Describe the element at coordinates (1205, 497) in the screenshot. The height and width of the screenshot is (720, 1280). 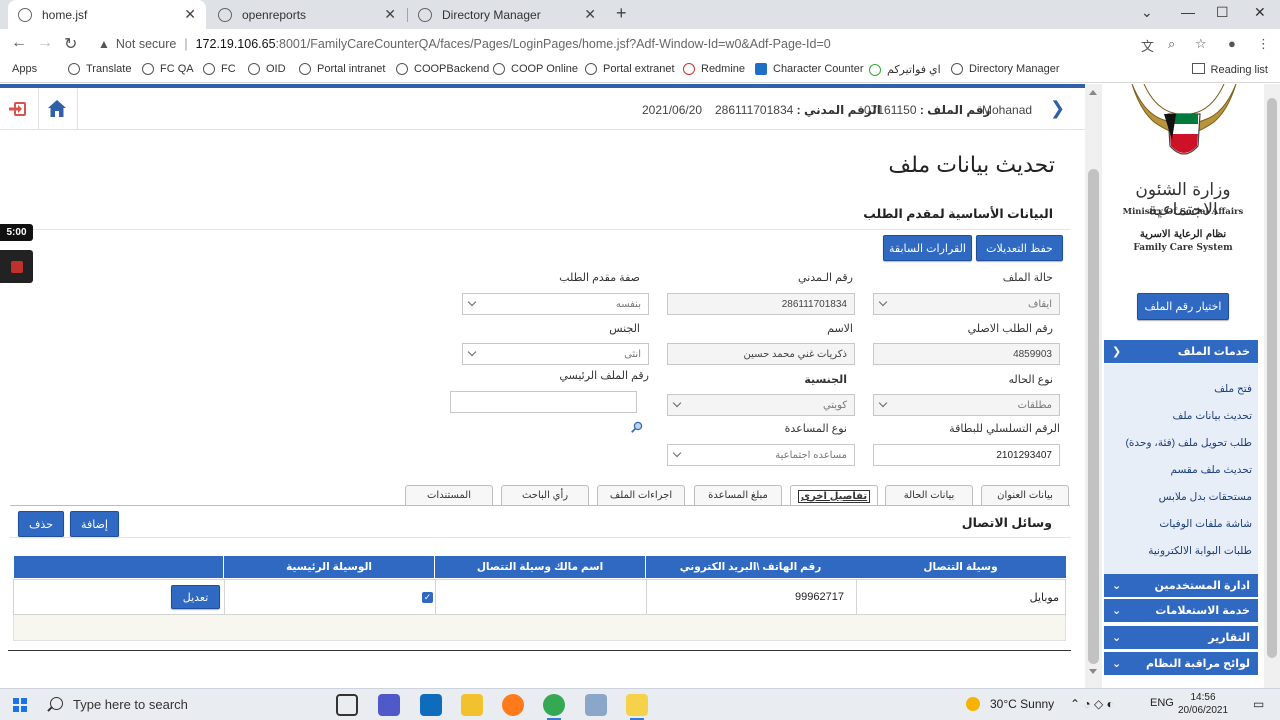
I see `menu-item-clothing-allowance: مستحقات بدل ملابس` at that location.